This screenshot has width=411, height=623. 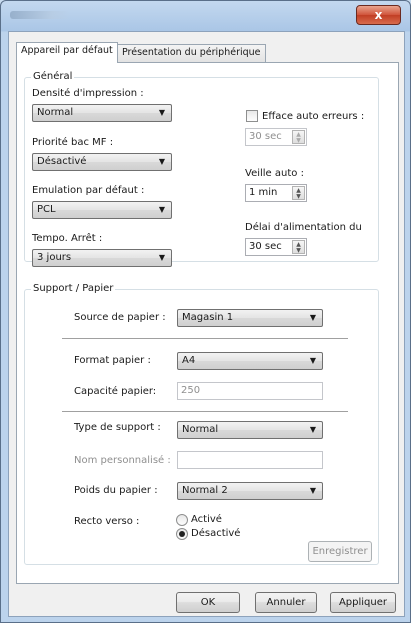 I want to click on media-type-select: Normal ▼, so click(x=250, y=430).